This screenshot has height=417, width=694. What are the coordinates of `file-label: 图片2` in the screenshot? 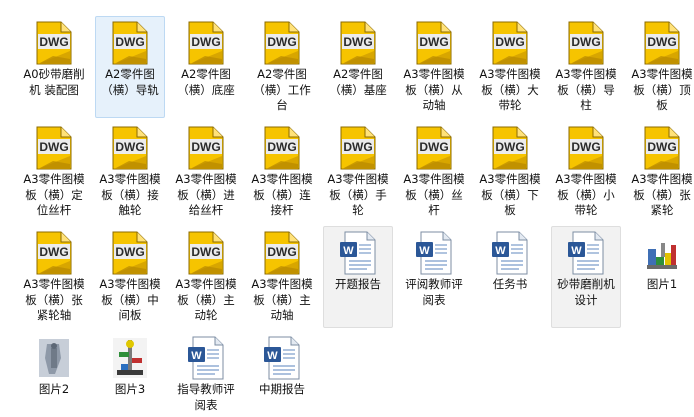 It's located at (54, 389).